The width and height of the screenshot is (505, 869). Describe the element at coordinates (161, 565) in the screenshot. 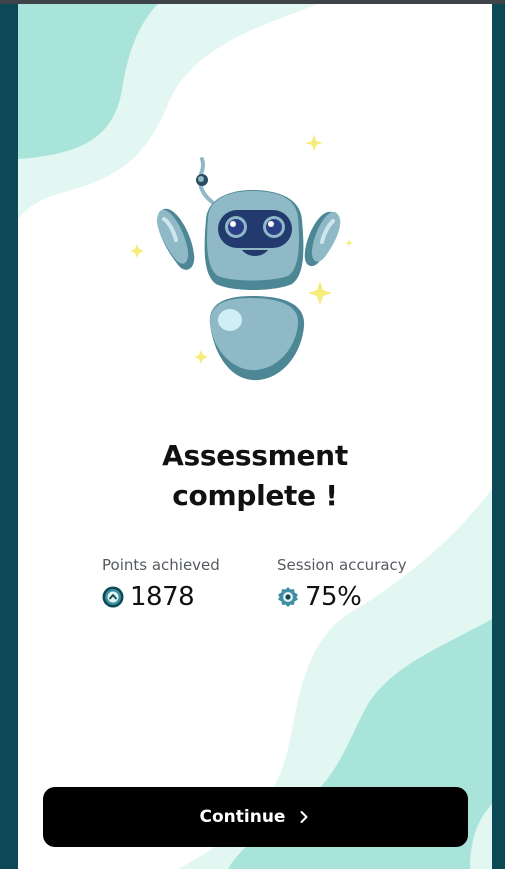

I see `points-label: Points achieved` at that location.